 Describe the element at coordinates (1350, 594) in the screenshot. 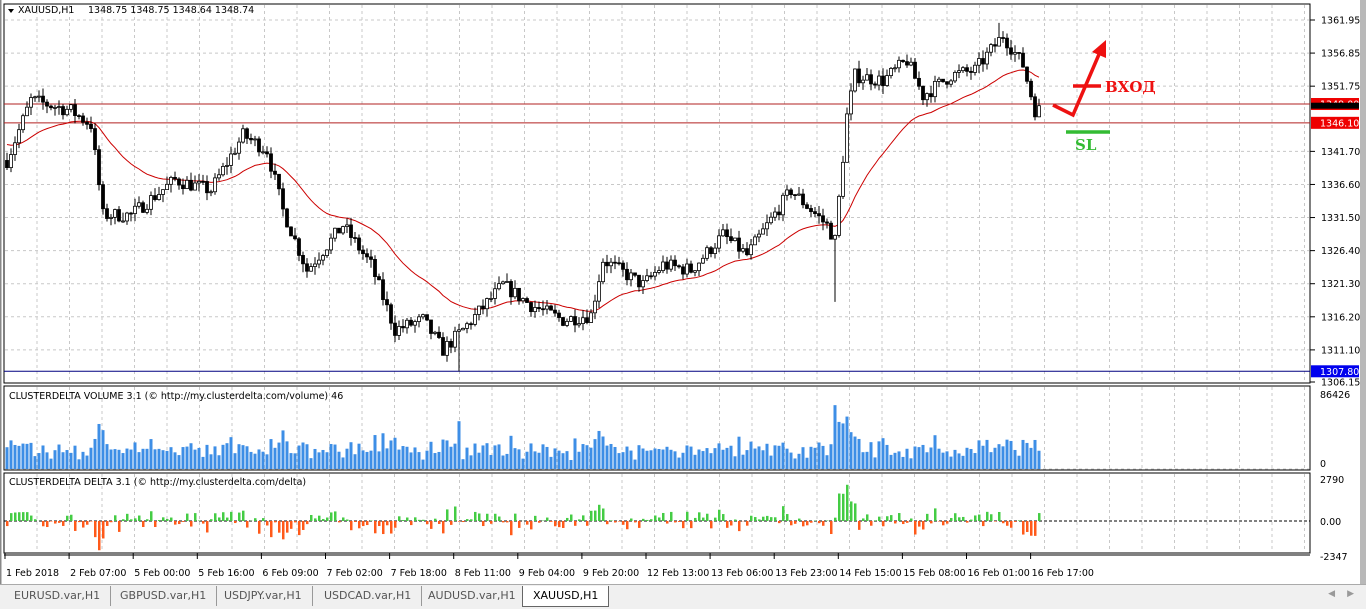

I see `scroll-right-icon: ▶` at that location.